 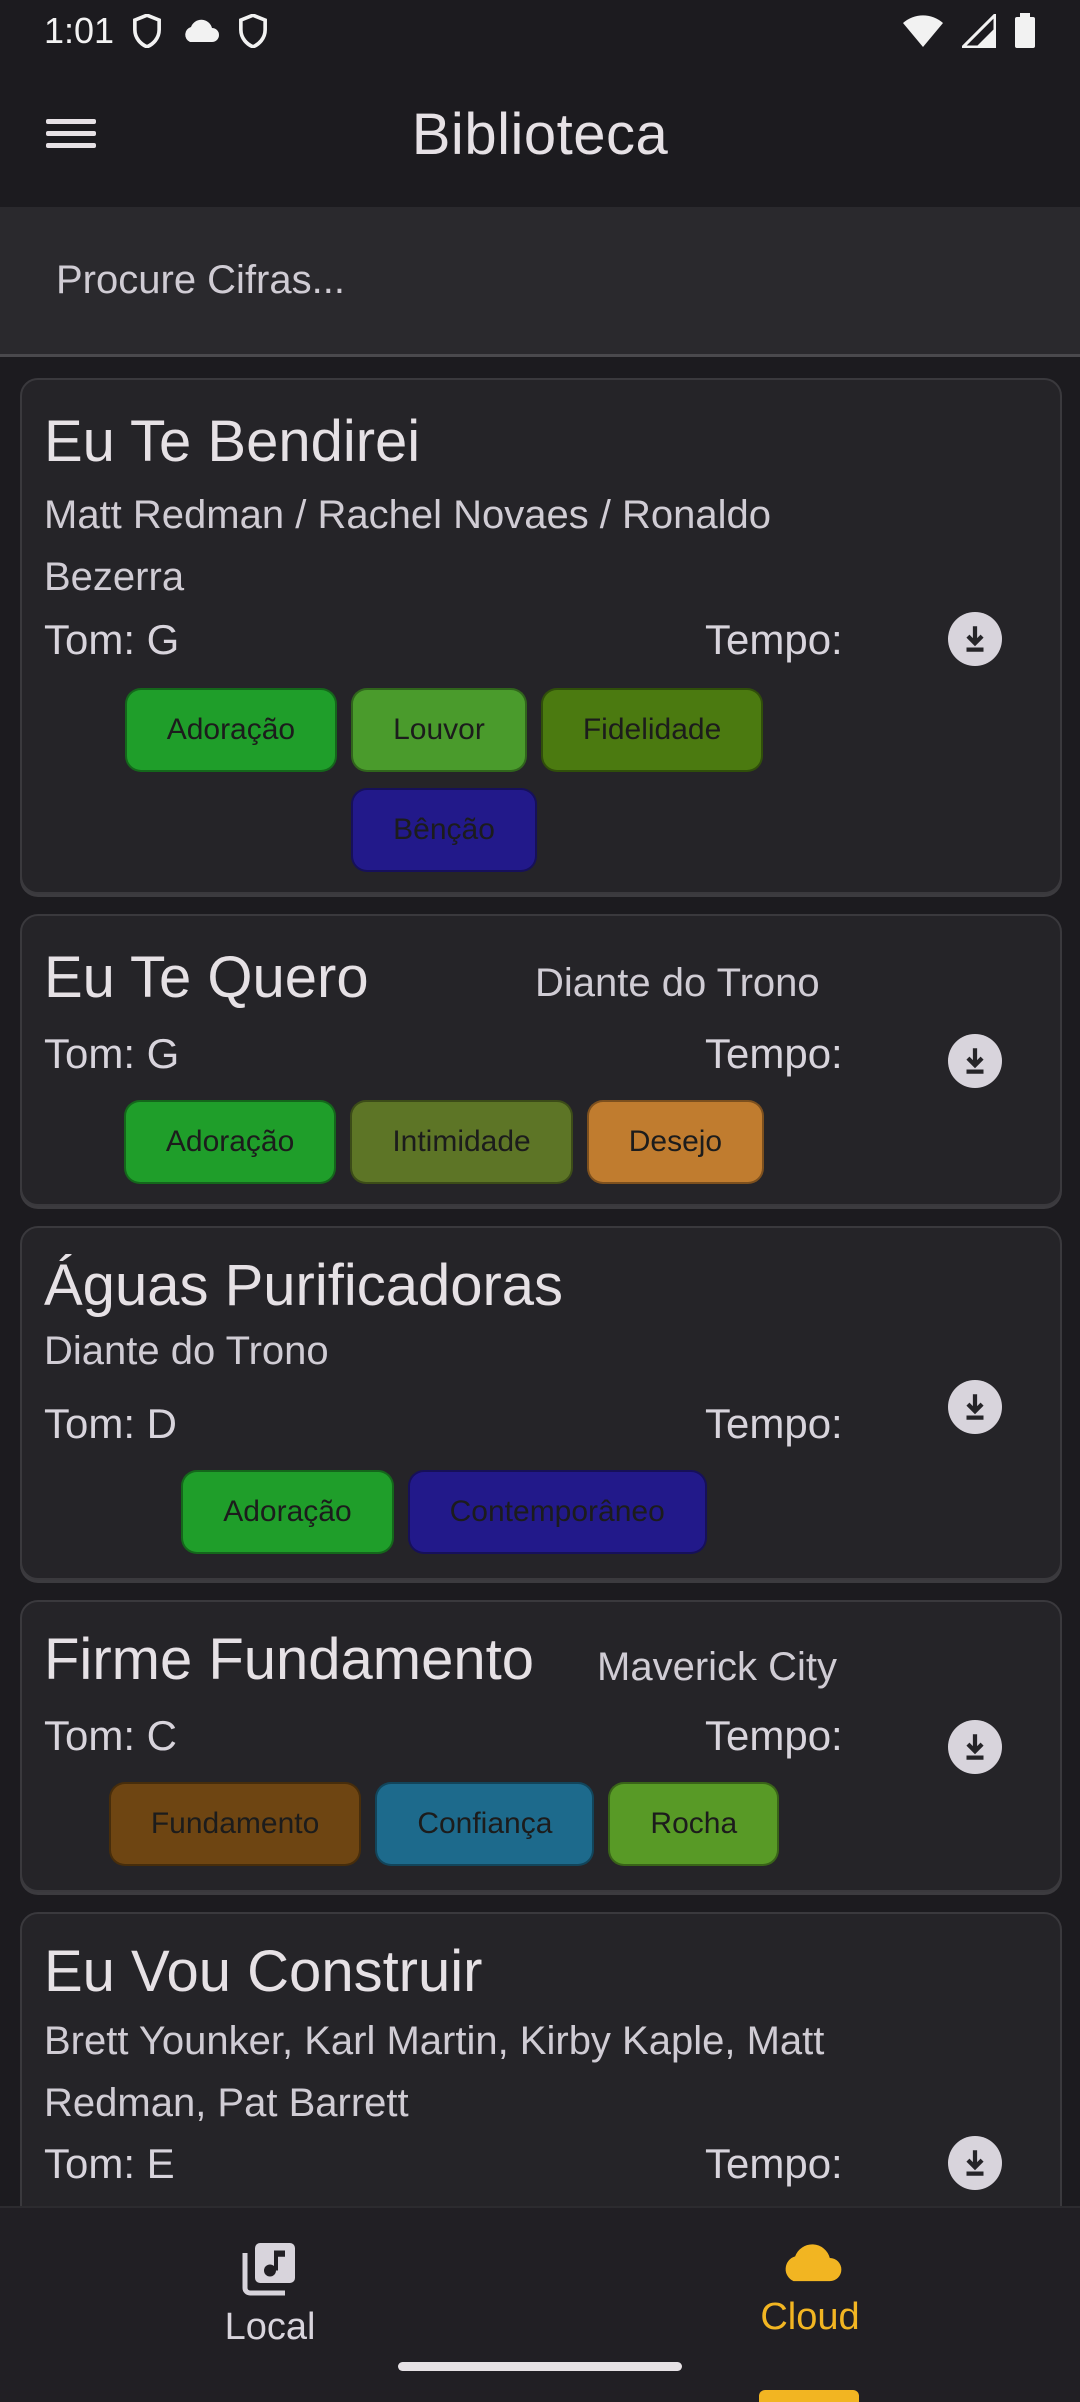 I want to click on tag-chip: Louvor, so click(x=439, y=730).